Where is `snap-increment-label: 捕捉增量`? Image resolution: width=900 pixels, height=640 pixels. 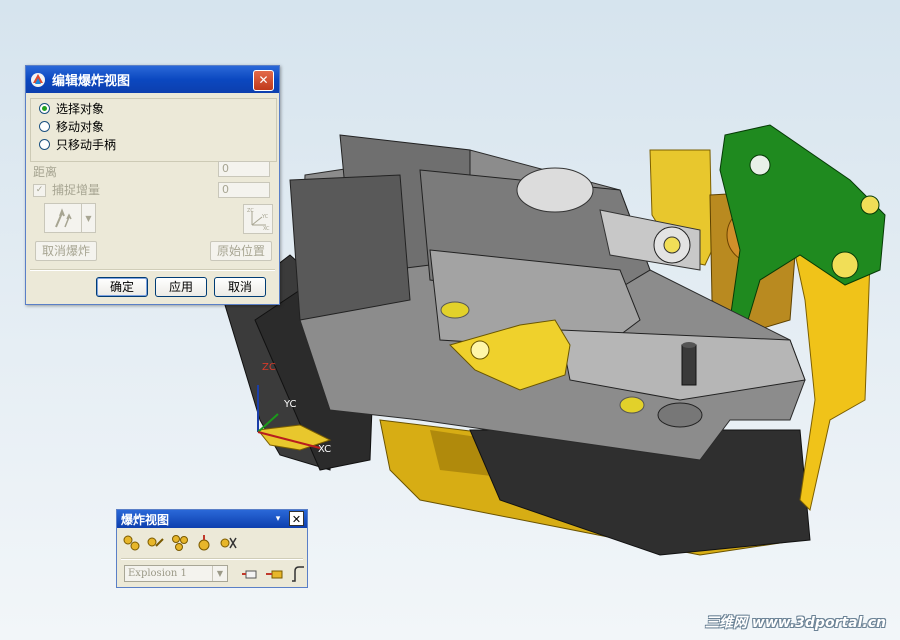
snap-increment-label: 捕捉增量 is located at coordinates (76, 190).